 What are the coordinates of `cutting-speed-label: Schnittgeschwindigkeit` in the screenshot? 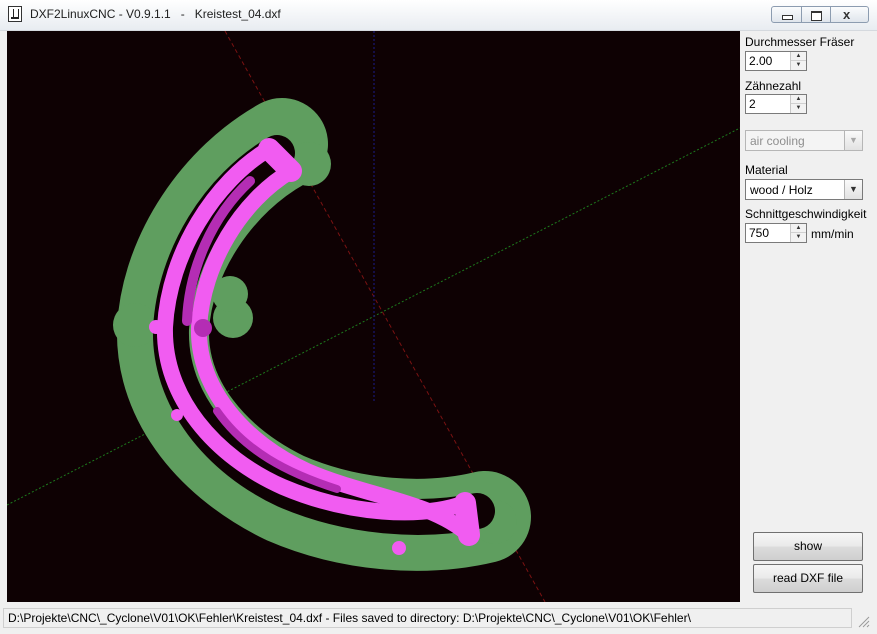 It's located at (806, 214).